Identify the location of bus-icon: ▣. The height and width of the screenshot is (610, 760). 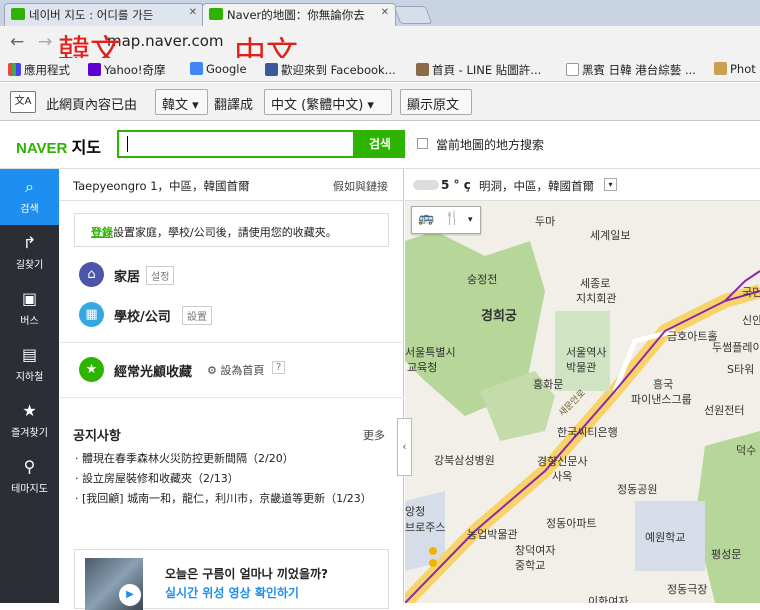
(29, 298).